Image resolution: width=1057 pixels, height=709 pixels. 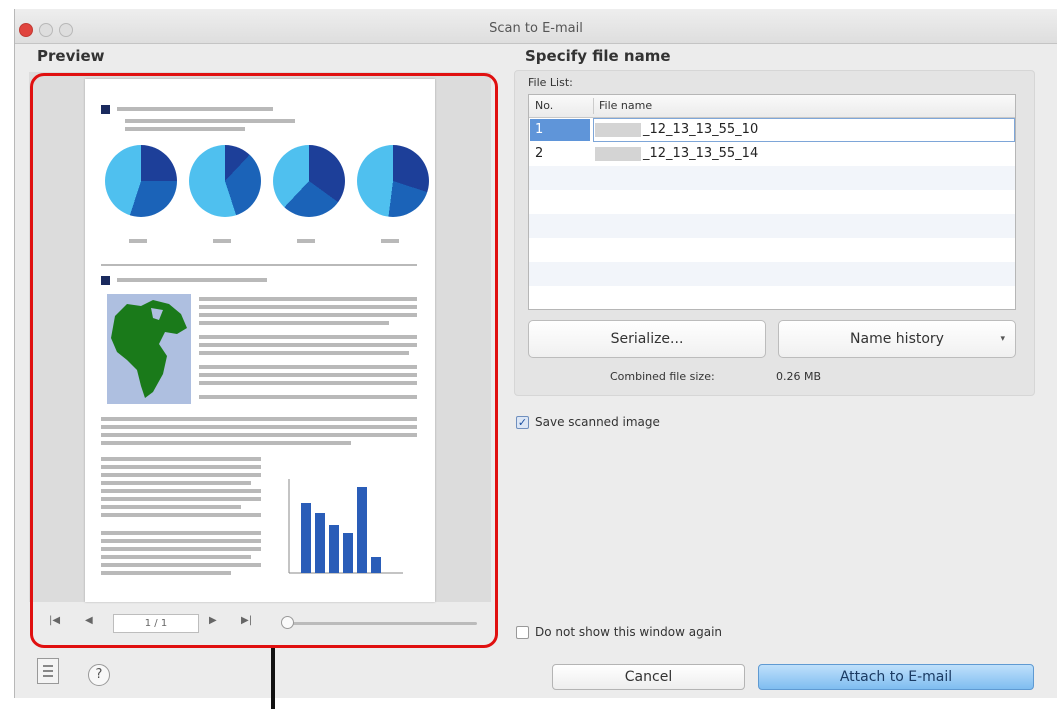 I want to click on document-list-icon, so click(x=48, y=671).